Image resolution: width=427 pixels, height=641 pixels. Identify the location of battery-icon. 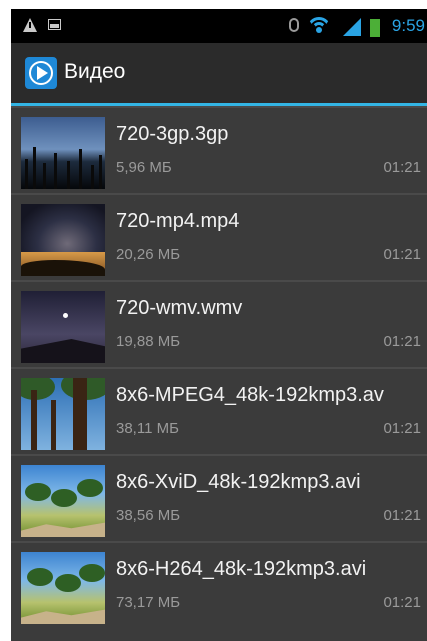
(375, 27).